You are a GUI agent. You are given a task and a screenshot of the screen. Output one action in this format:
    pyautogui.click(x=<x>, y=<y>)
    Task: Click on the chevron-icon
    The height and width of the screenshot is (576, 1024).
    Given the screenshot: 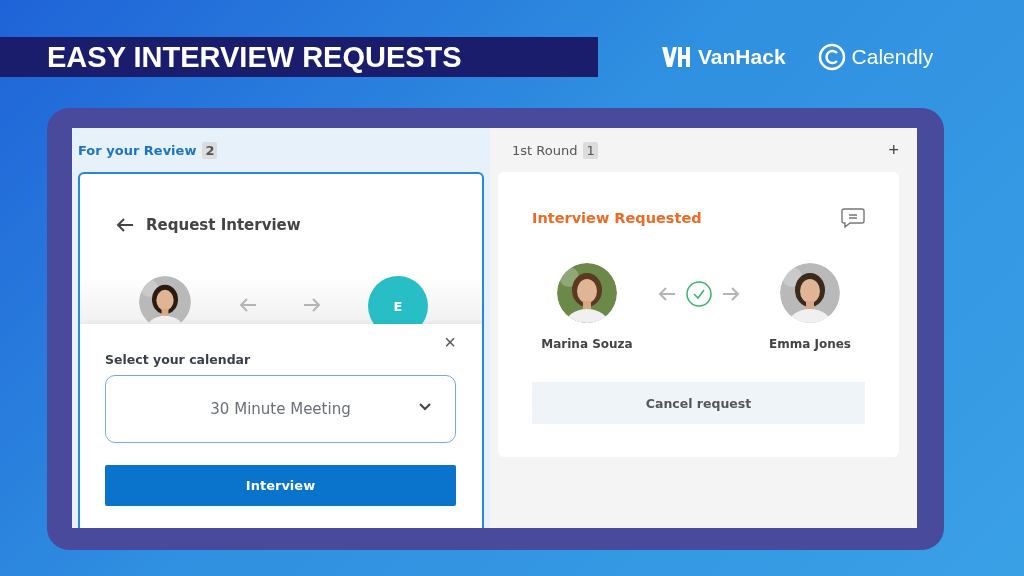 What is the action you would take?
    pyautogui.click(x=425, y=407)
    